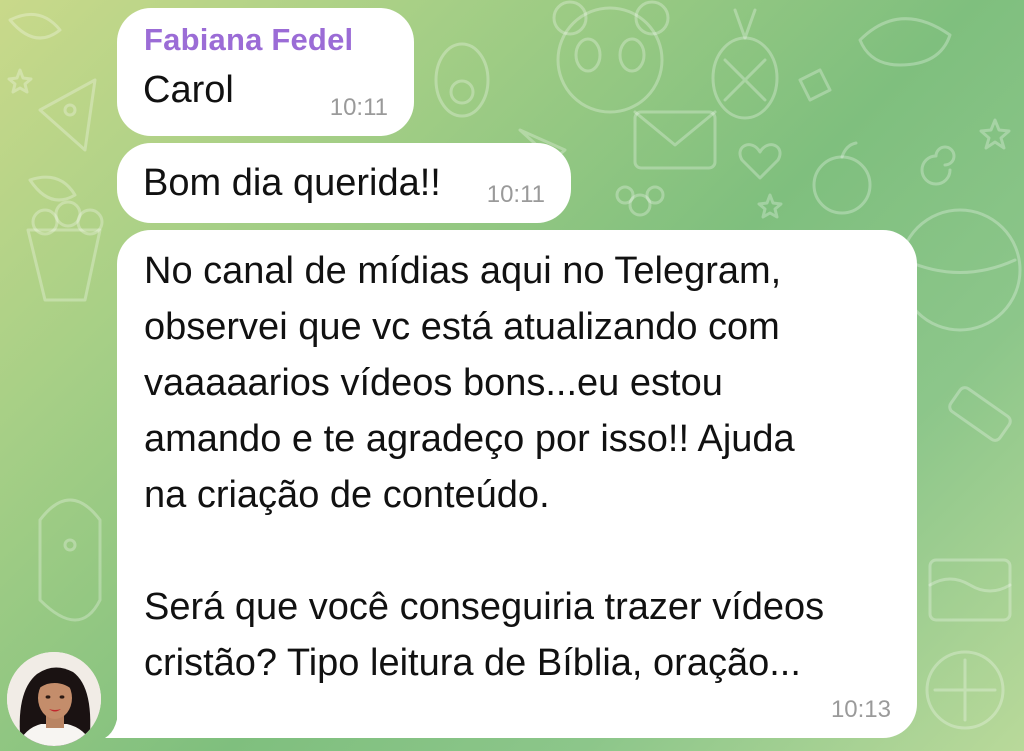 This screenshot has height=751, width=1024. What do you see at coordinates (248, 40) in the screenshot?
I see `sender-name: Fabiana Fedel` at bounding box center [248, 40].